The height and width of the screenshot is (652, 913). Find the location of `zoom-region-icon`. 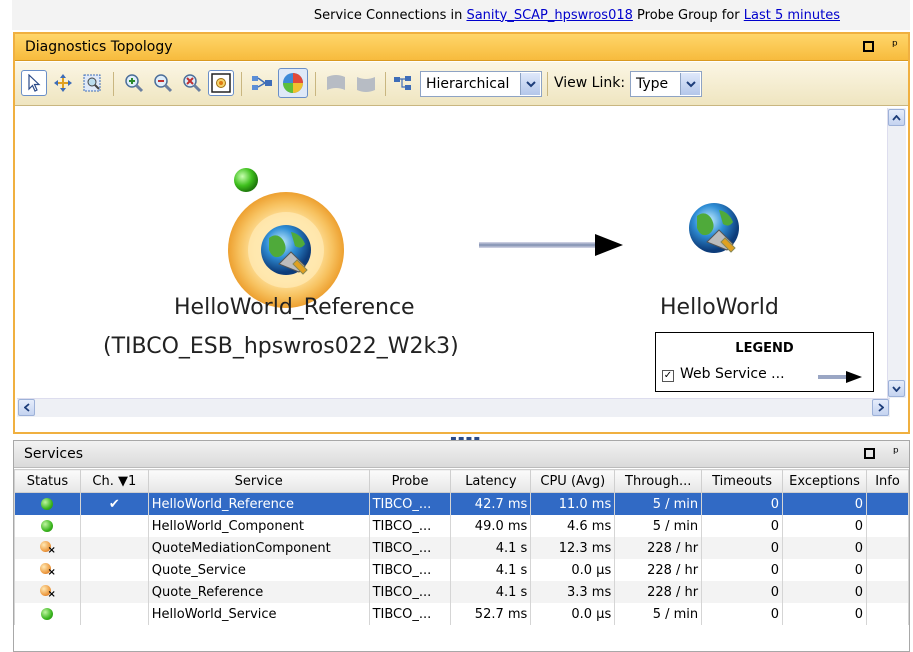

zoom-region-icon is located at coordinates (92, 83).